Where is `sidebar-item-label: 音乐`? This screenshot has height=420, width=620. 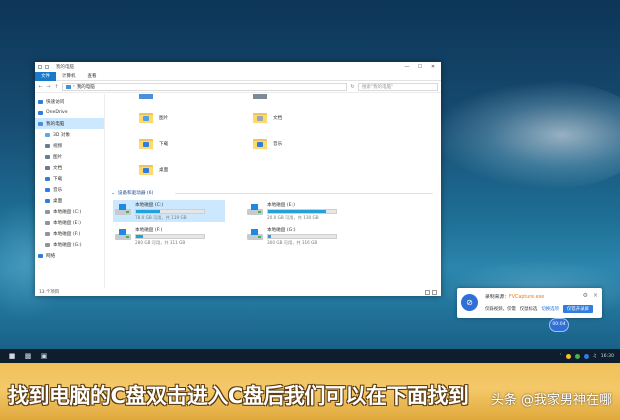 sidebar-item-label: 音乐 is located at coordinates (58, 190).